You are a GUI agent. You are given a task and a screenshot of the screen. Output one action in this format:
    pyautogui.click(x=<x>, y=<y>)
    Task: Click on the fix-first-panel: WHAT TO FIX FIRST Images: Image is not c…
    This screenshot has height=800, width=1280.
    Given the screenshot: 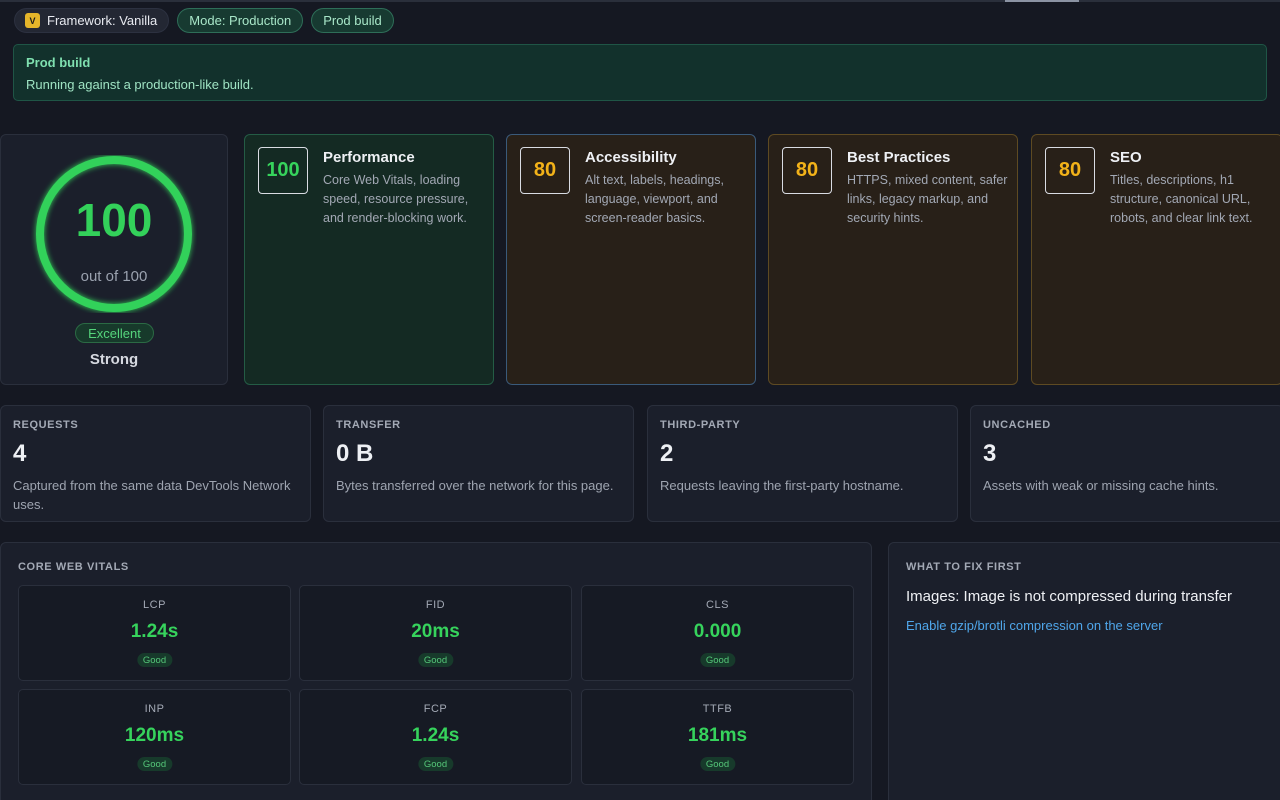 What is the action you would take?
    pyautogui.click(x=1084, y=671)
    